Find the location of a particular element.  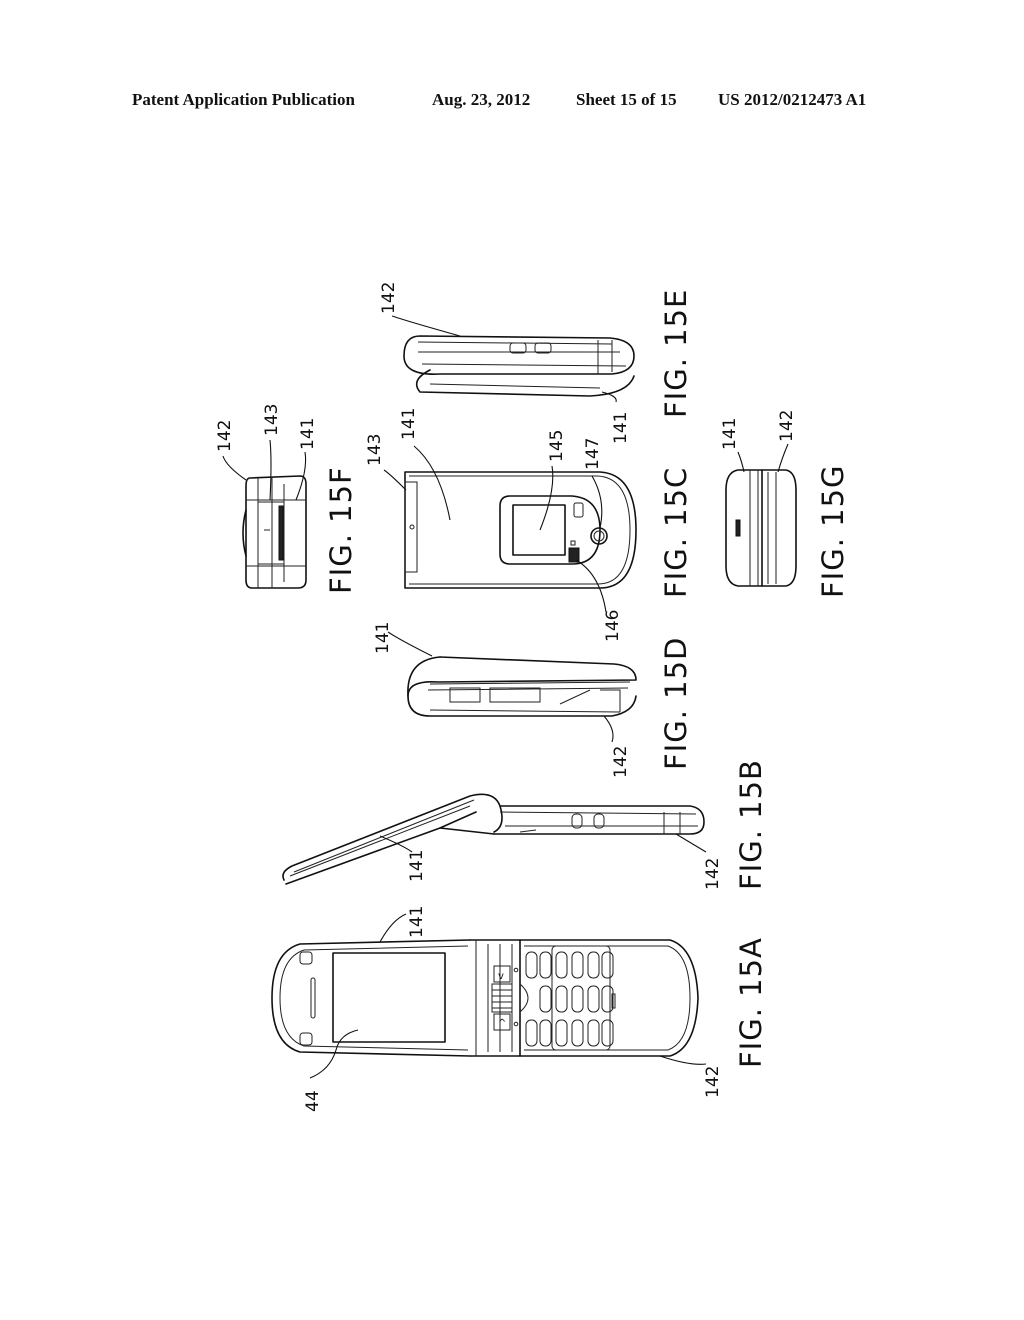

hinge-area: v ^ is located at coordinates (499, 998).